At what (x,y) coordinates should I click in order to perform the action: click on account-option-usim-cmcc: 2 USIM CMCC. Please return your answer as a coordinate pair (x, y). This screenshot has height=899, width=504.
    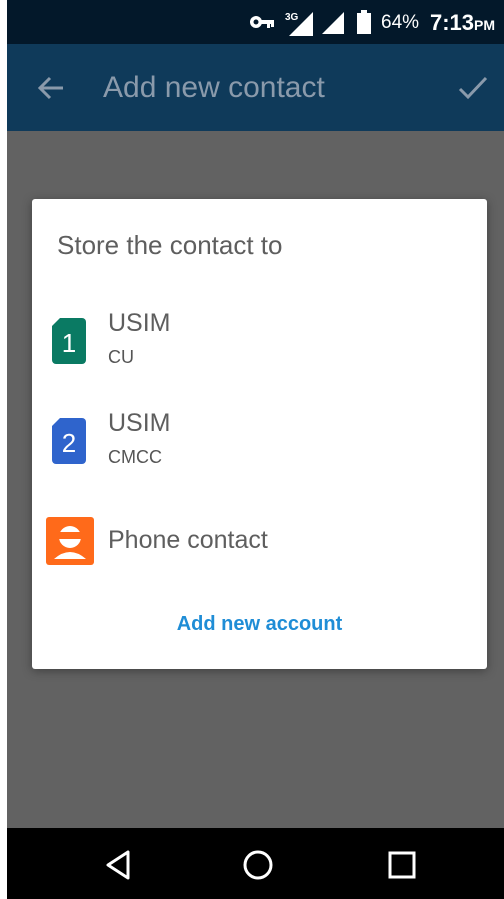
    Looking at the image, I should click on (259, 444).